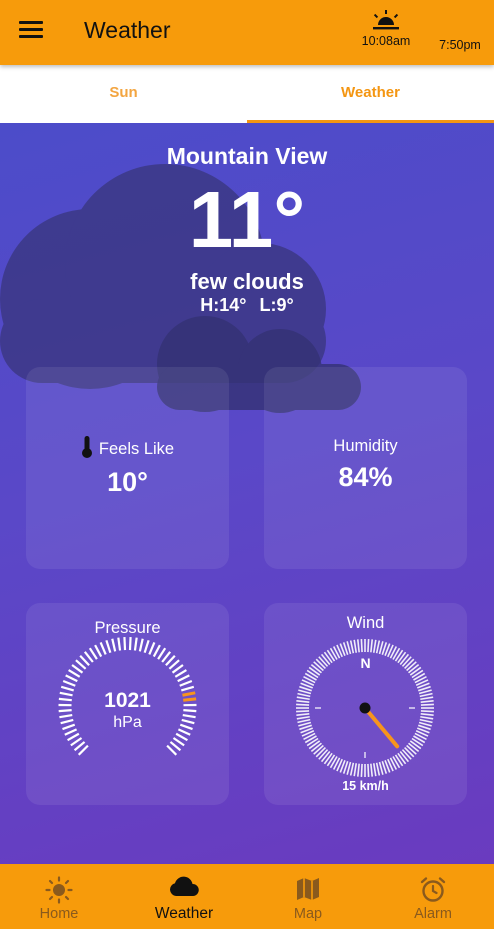 The image size is (494, 929). I want to click on humidity-card: Humidity 84%, so click(365, 468).